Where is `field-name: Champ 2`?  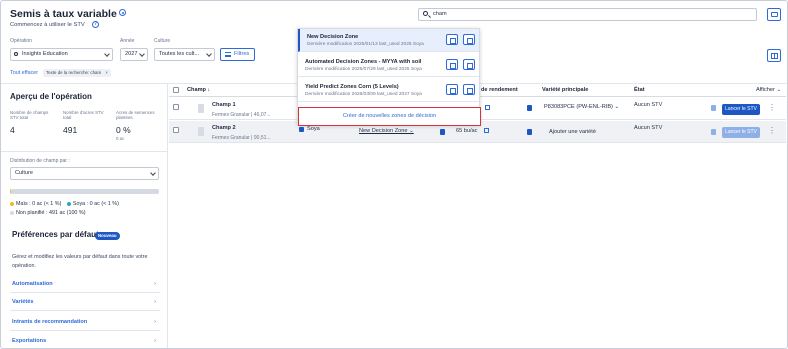 field-name: Champ 2 is located at coordinates (224, 128).